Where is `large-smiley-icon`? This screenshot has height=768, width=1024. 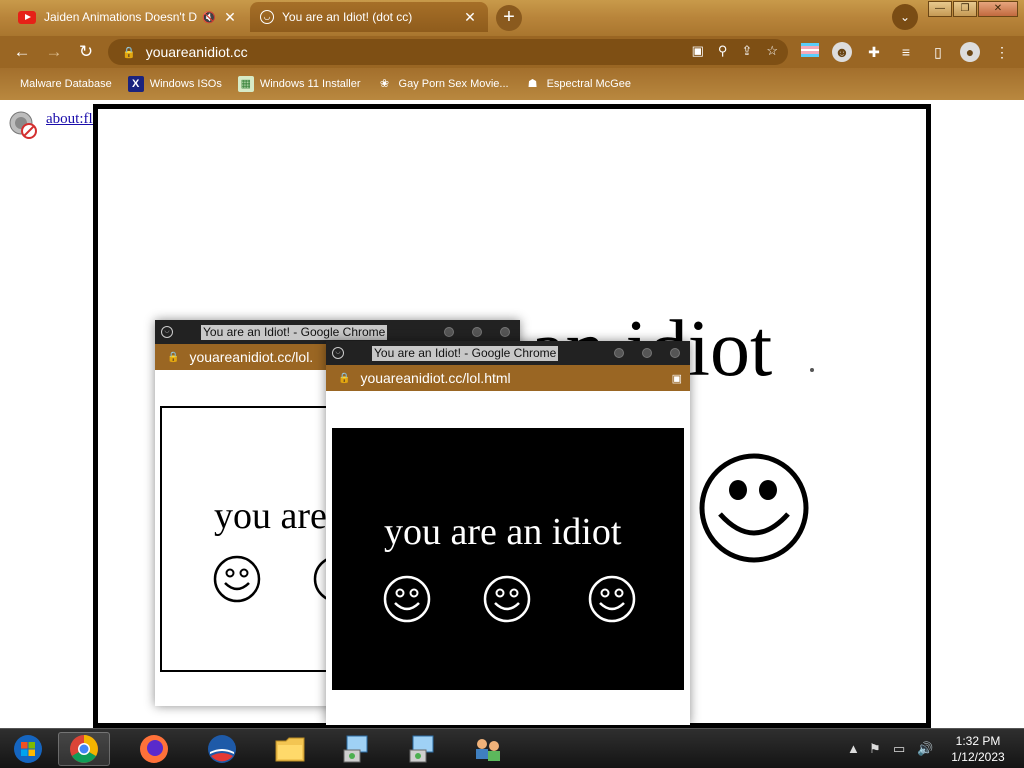
large-smiley-icon is located at coordinates (754, 508).